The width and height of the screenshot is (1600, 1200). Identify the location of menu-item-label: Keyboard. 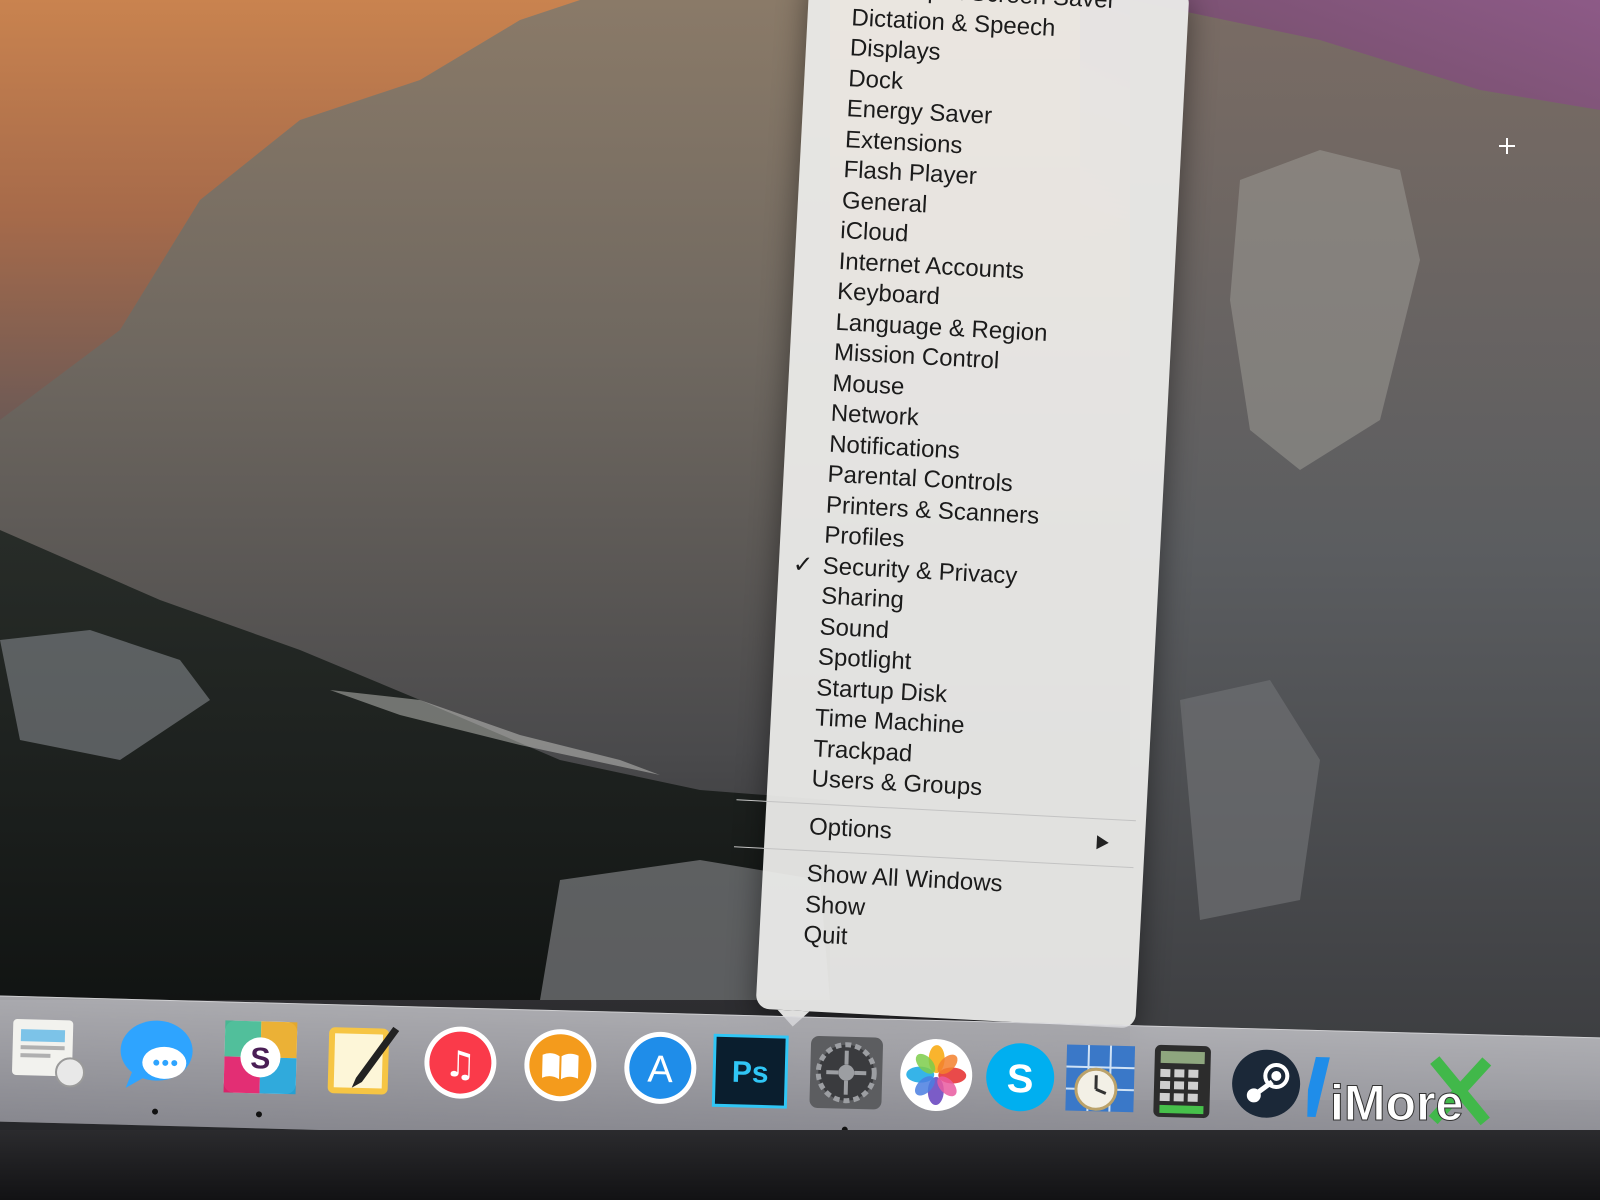
(888, 294).